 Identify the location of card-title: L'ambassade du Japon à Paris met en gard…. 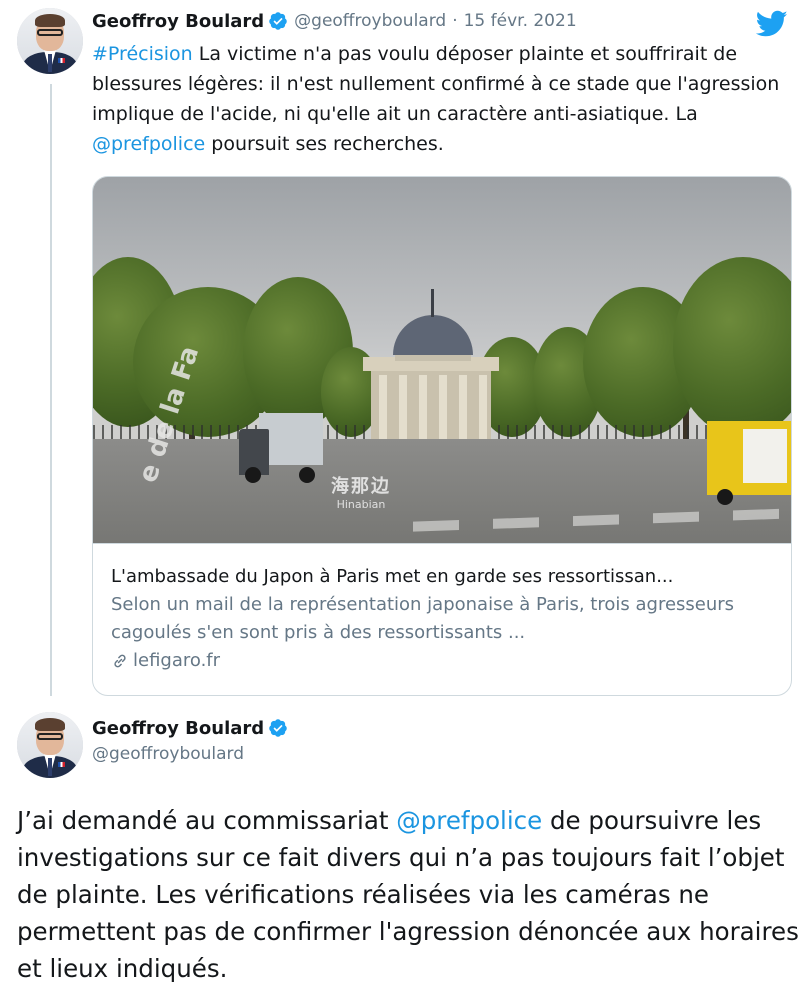
(446, 577).